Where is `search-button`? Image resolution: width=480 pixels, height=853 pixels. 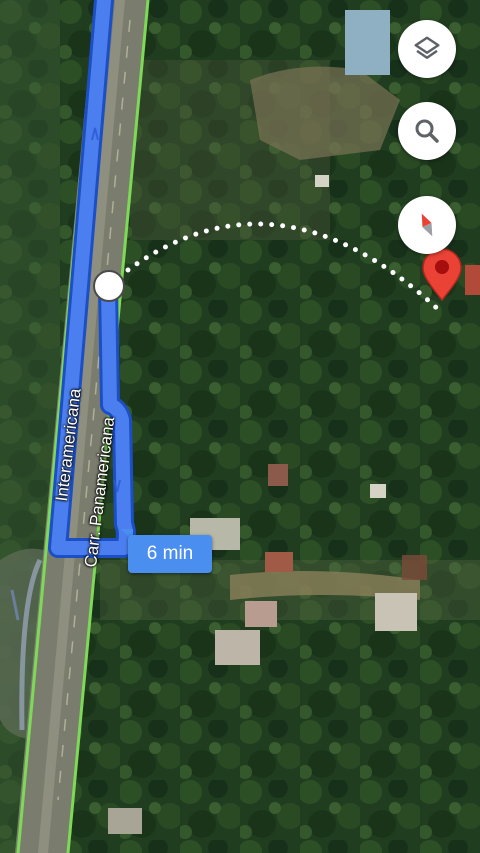
search-button is located at coordinates (427, 131).